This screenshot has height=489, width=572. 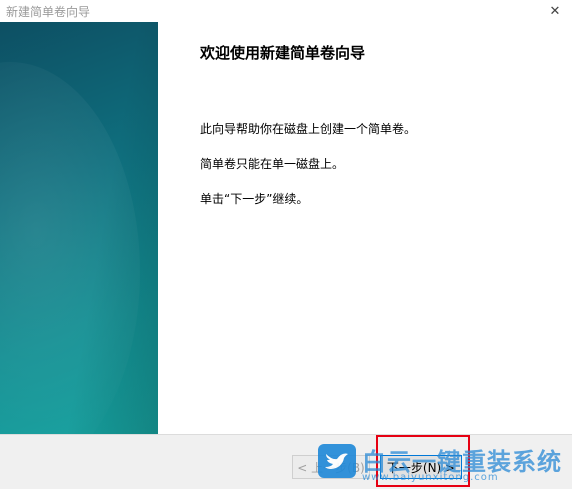 I want to click on window-title: 新建简单卷向导, so click(x=48, y=12).